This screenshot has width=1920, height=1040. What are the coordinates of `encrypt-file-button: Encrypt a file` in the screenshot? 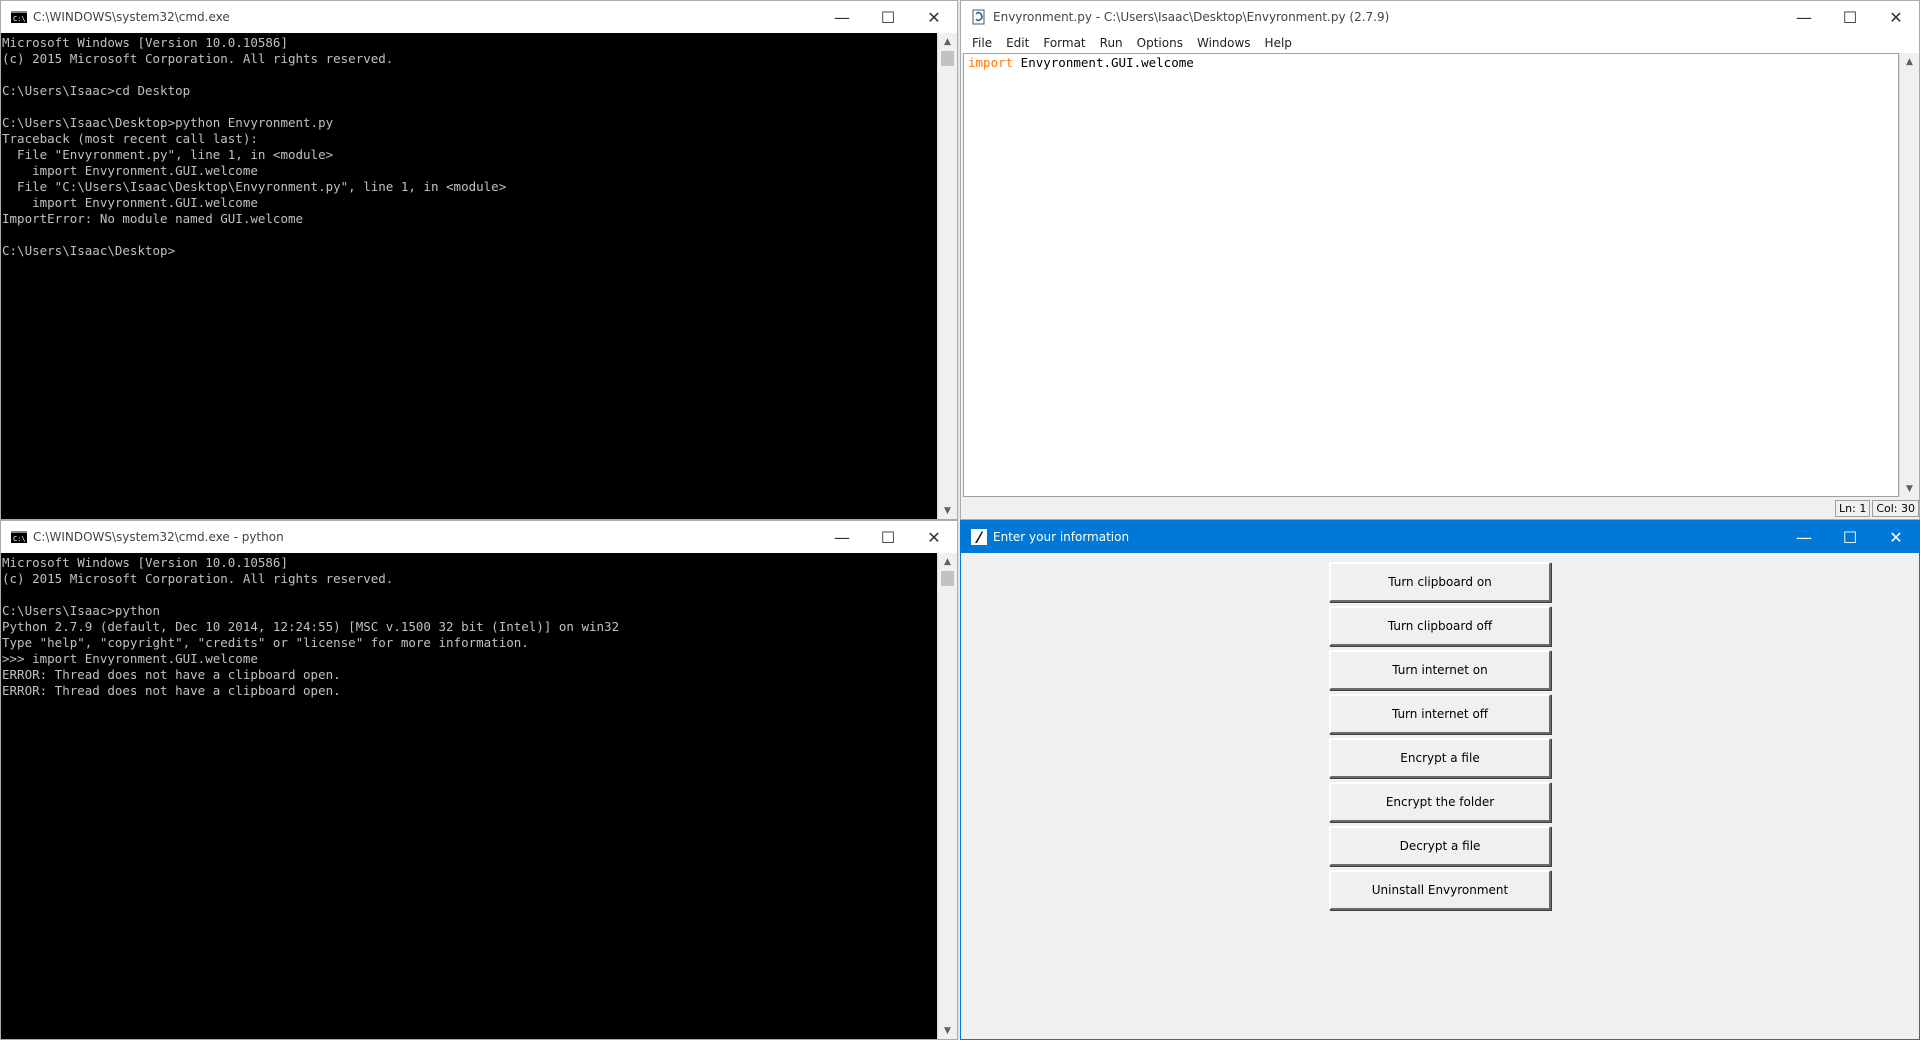 It's located at (1440, 758).